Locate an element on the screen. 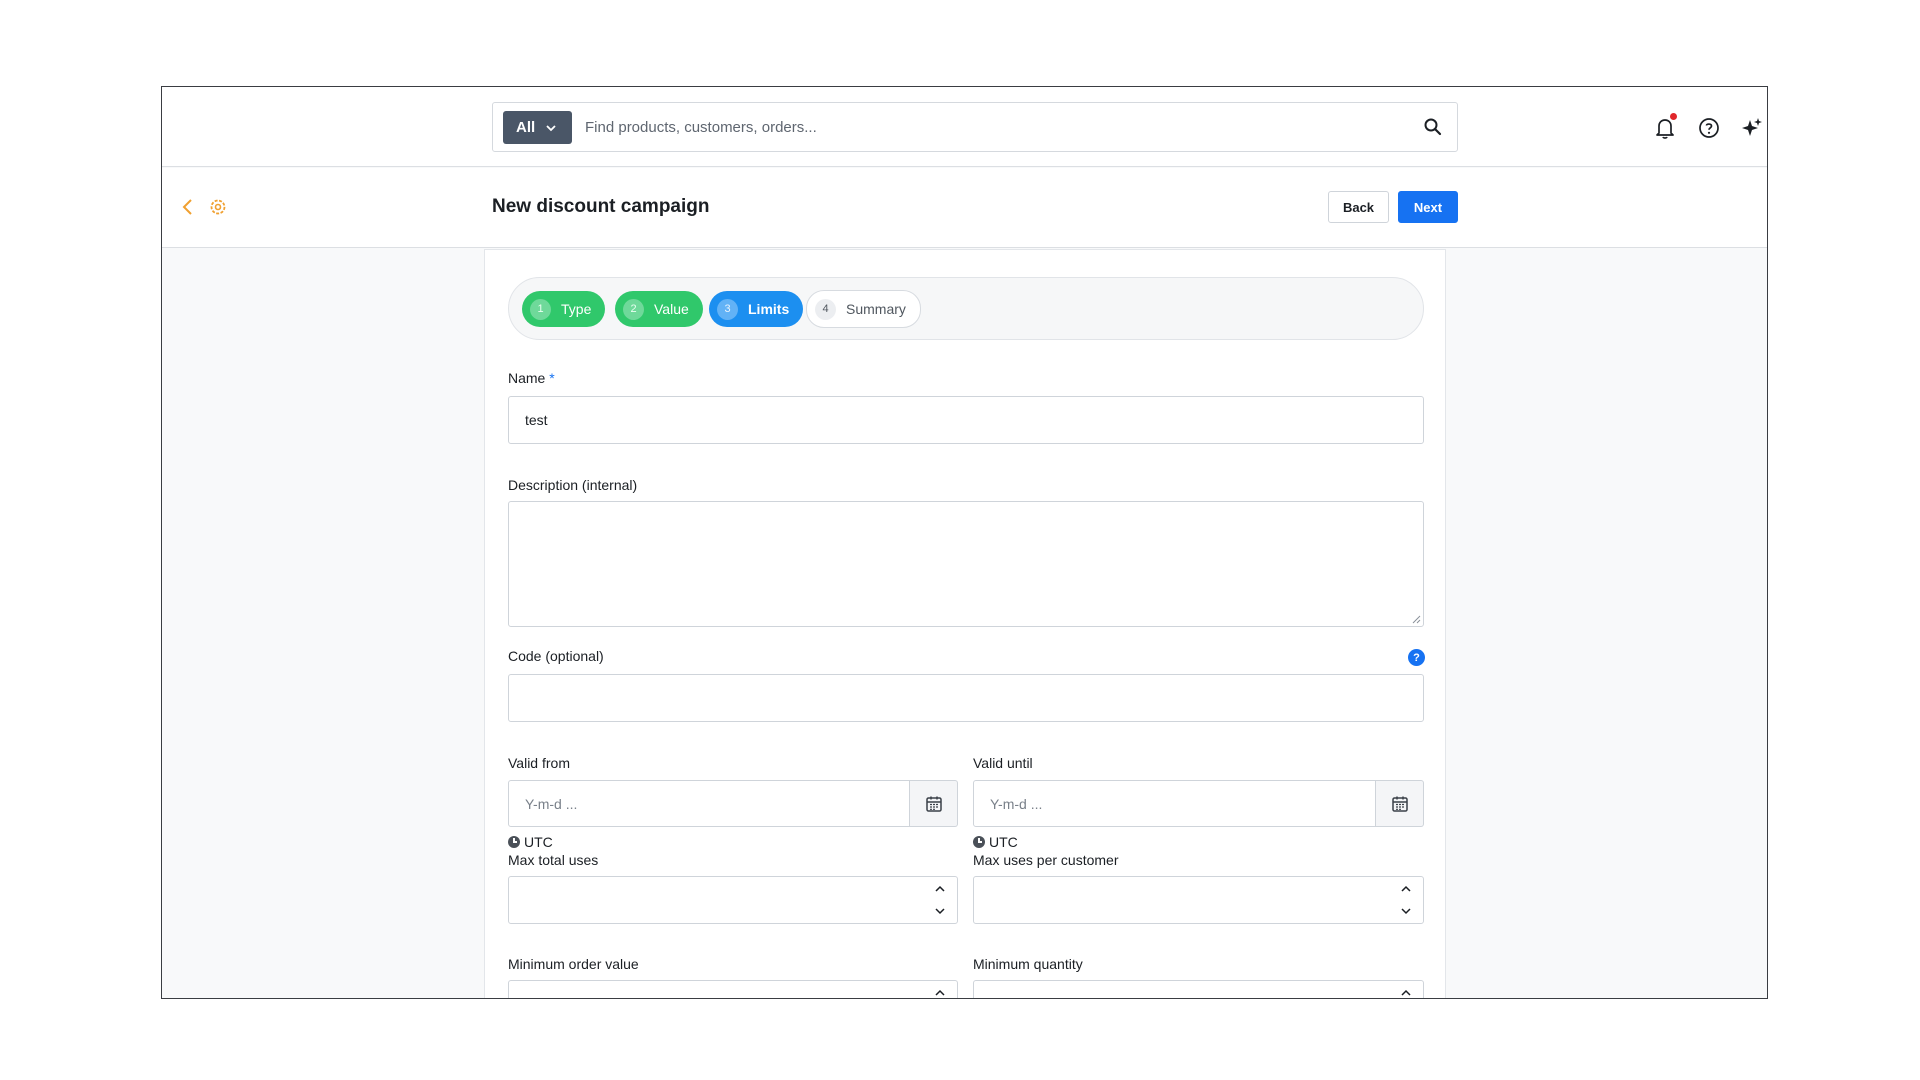  code-input is located at coordinates (966, 698).